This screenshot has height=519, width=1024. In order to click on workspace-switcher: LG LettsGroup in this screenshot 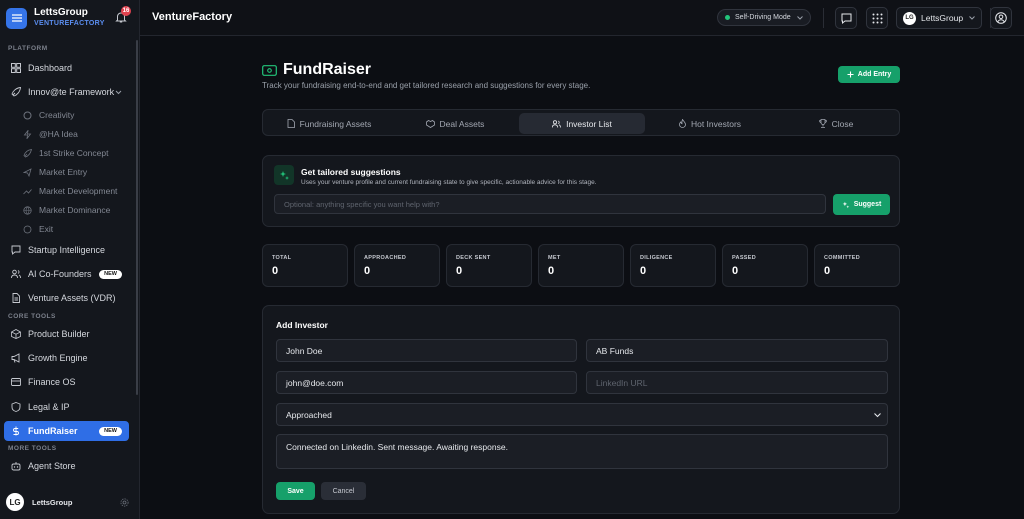, I will do `click(939, 18)`.